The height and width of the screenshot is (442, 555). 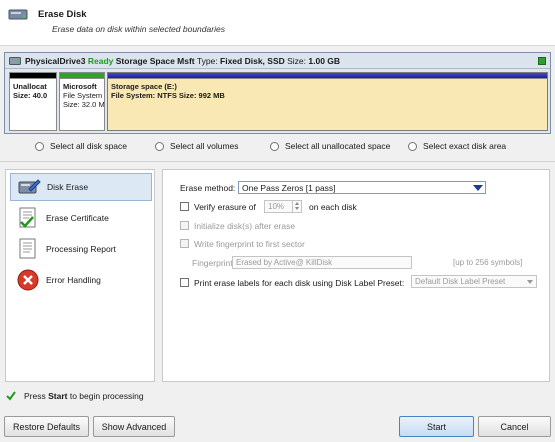 I want to click on disk-type-value: Fixed Disk, SSD, so click(x=252, y=61).